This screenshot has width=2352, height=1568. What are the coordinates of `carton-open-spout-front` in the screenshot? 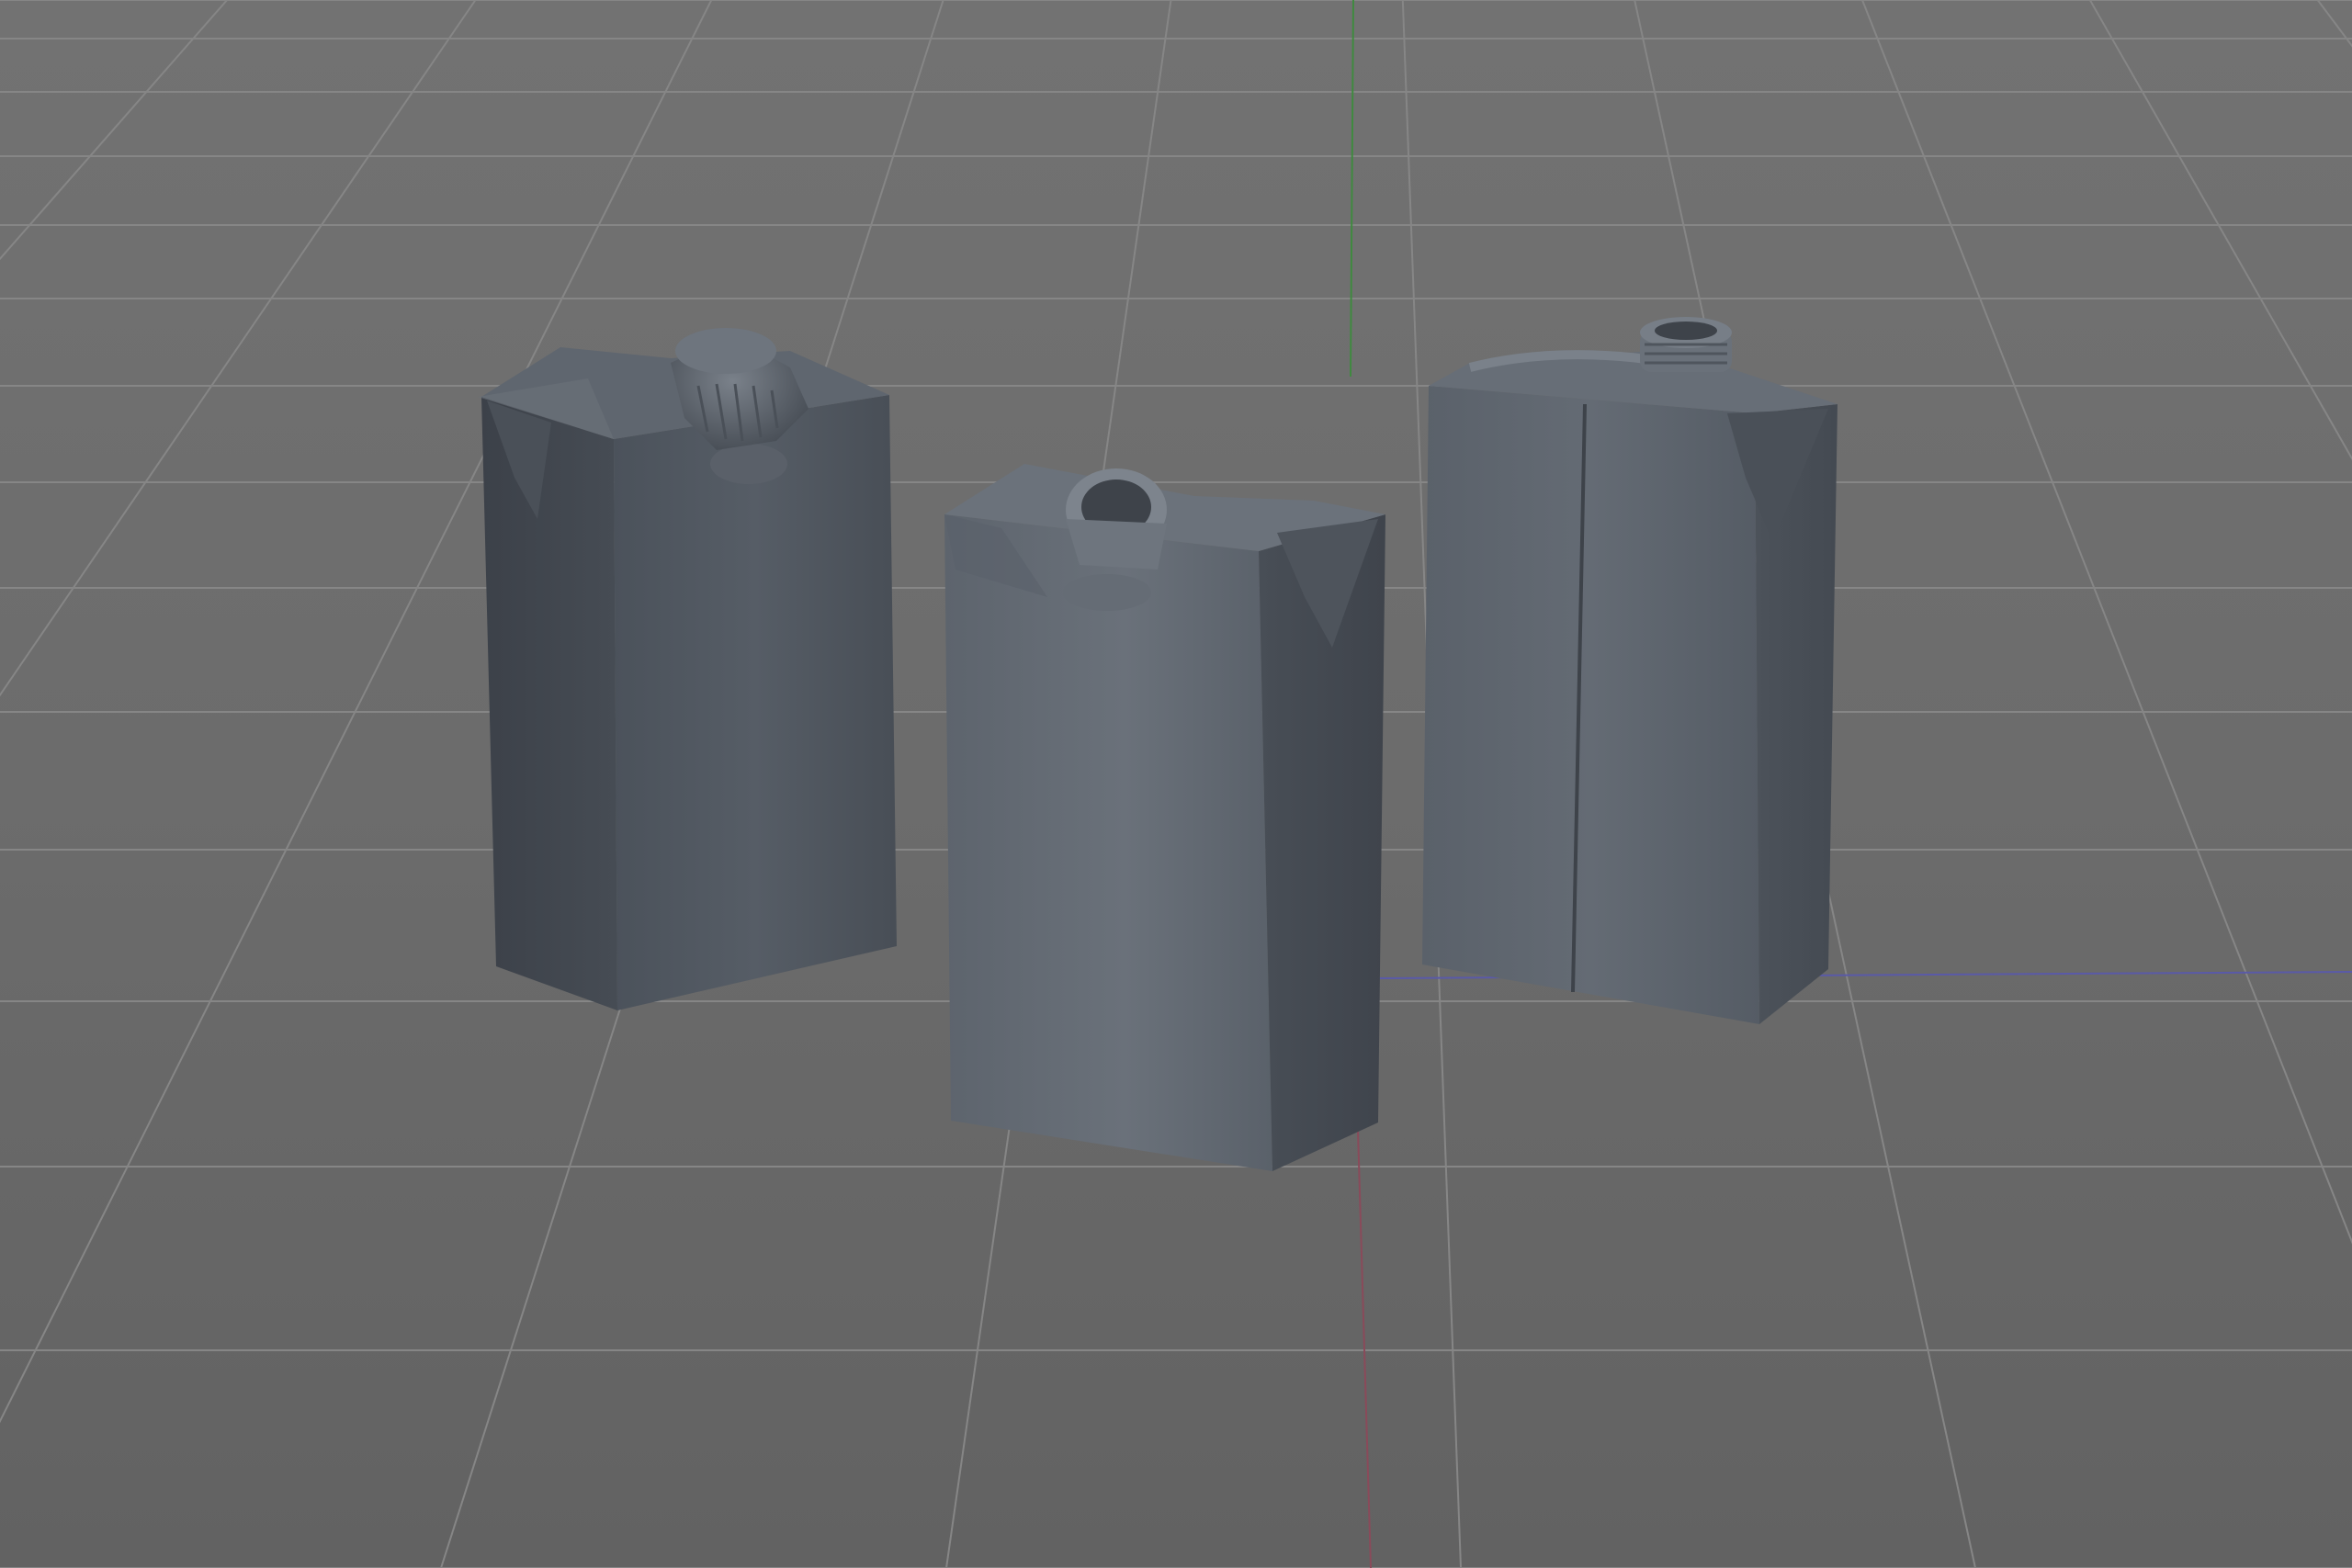 It's located at (1164, 818).